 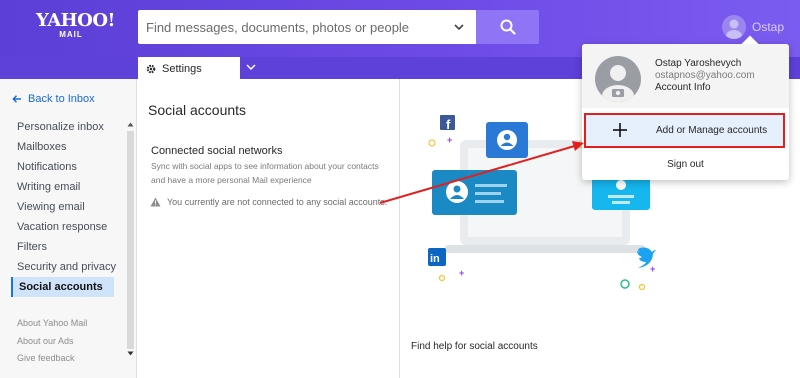 I want to click on give-feedback-link: Give feedback, so click(x=52, y=359).